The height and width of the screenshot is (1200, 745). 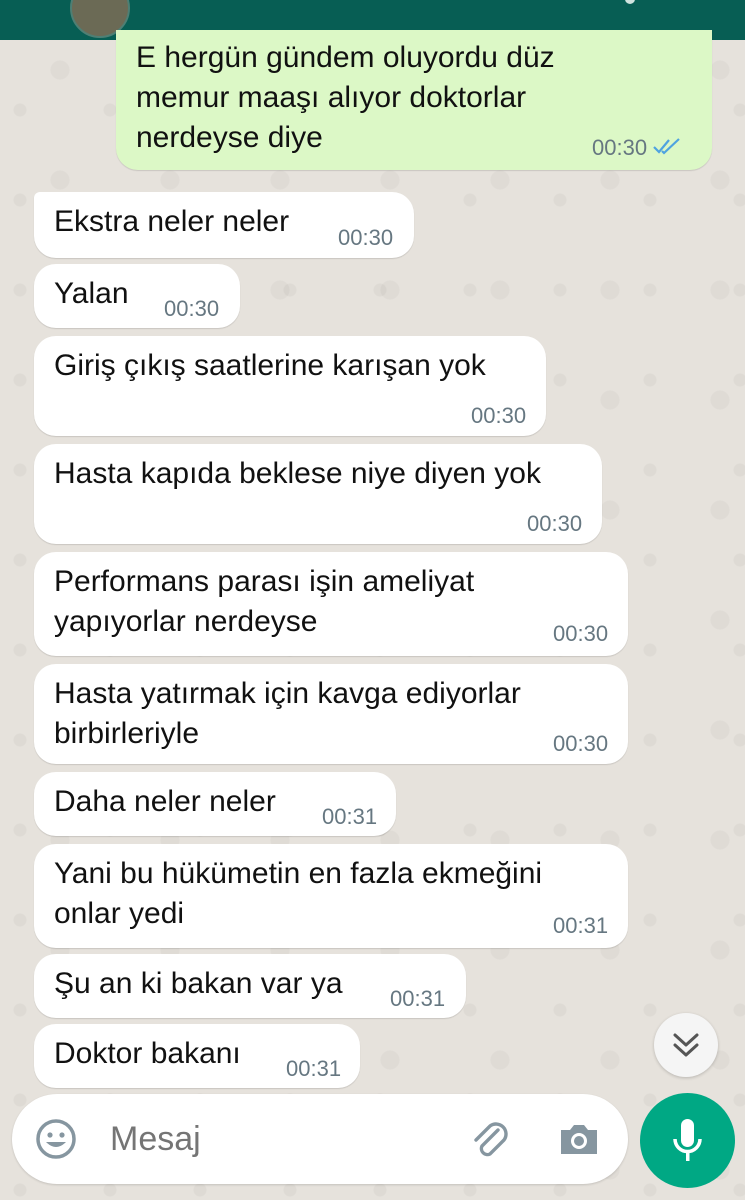 I want to click on read-ticks-icon, so click(x=666, y=146).